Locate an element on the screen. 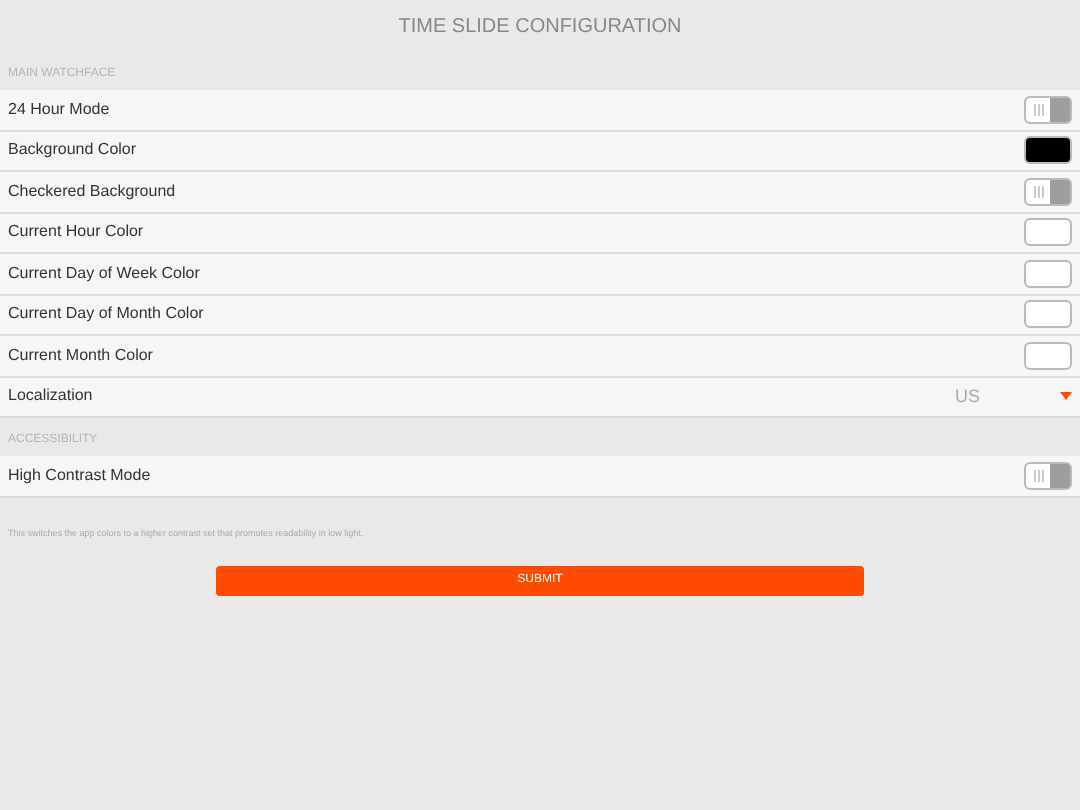 The image size is (1080, 810). select-value: US is located at coordinates (967, 396).